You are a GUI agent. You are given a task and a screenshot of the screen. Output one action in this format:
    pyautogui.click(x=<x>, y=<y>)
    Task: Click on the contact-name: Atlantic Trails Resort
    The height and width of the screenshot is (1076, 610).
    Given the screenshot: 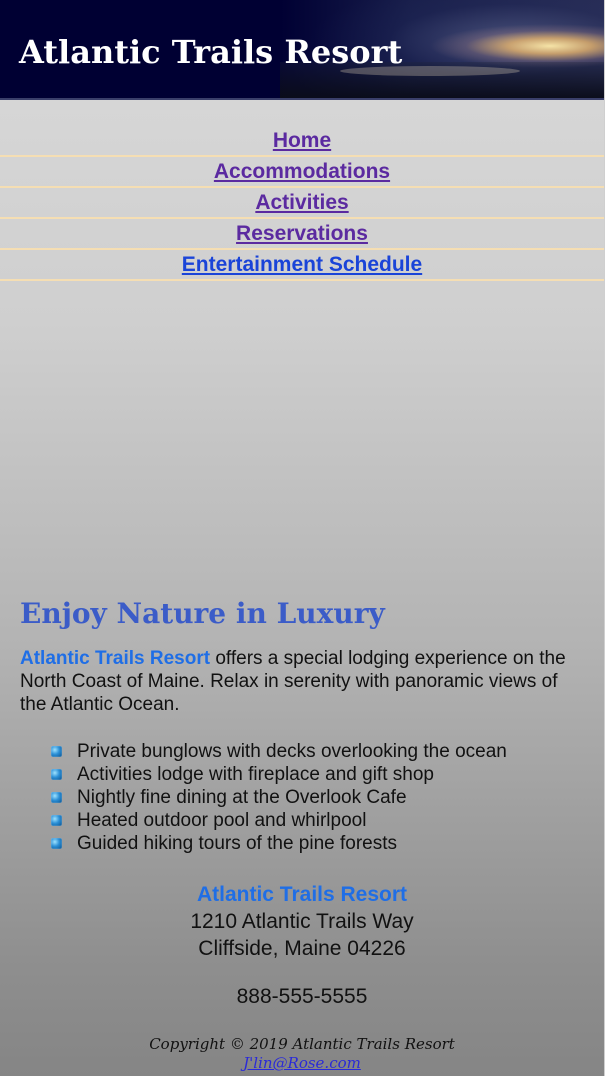 What is the action you would take?
    pyautogui.click(x=302, y=894)
    